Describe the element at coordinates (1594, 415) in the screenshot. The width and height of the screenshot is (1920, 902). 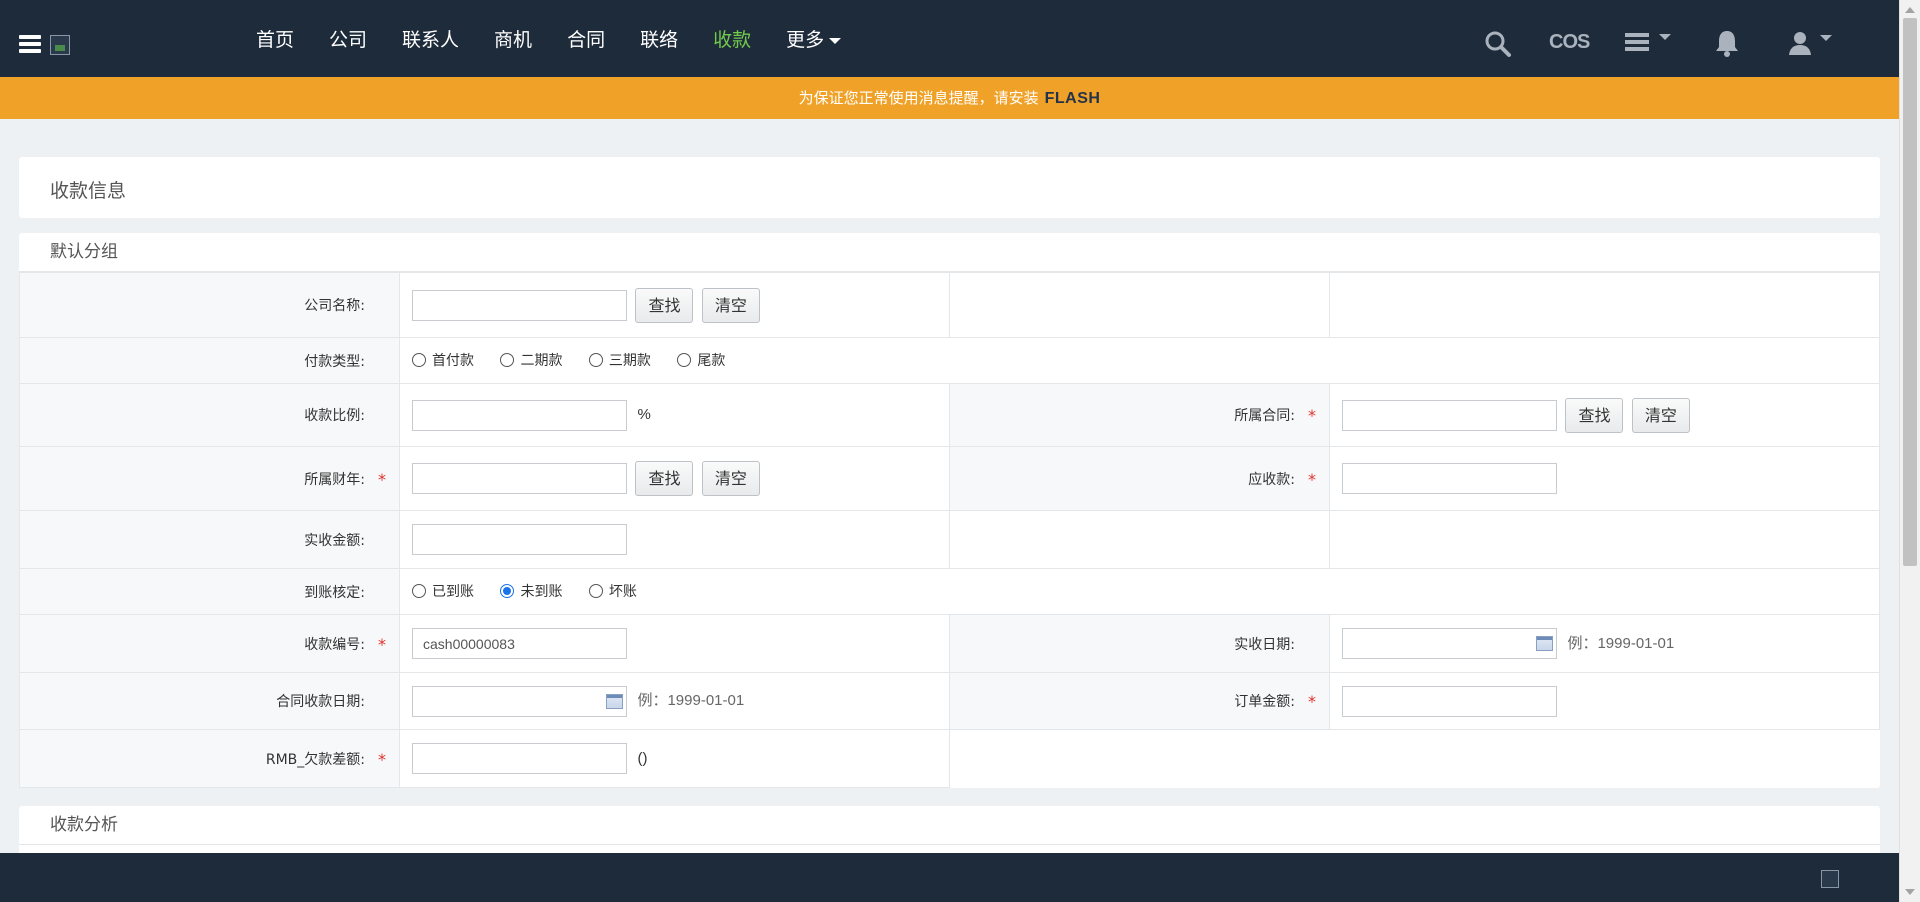
I see `contract-find-button: 查找` at that location.